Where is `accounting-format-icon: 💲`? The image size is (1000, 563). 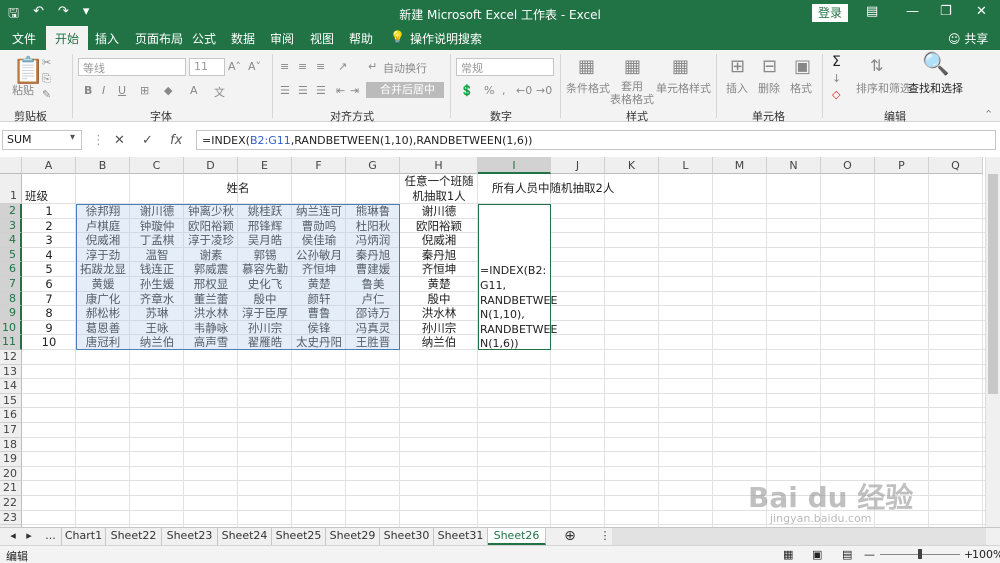
accounting-format-icon: 💲 is located at coordinates (467, 90).